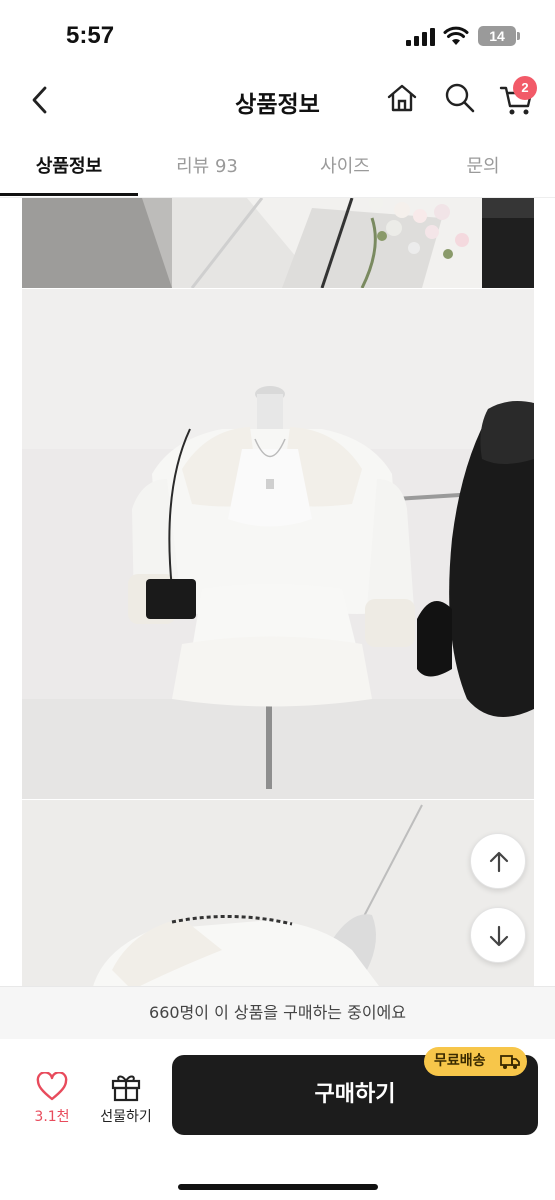 Image resolution: width=555 pixels, height=1200 pixels. What do you see at coordinates (499, 36) in the screenshot?
I see `battery-icon: 14` at bounding box center [499, 36].